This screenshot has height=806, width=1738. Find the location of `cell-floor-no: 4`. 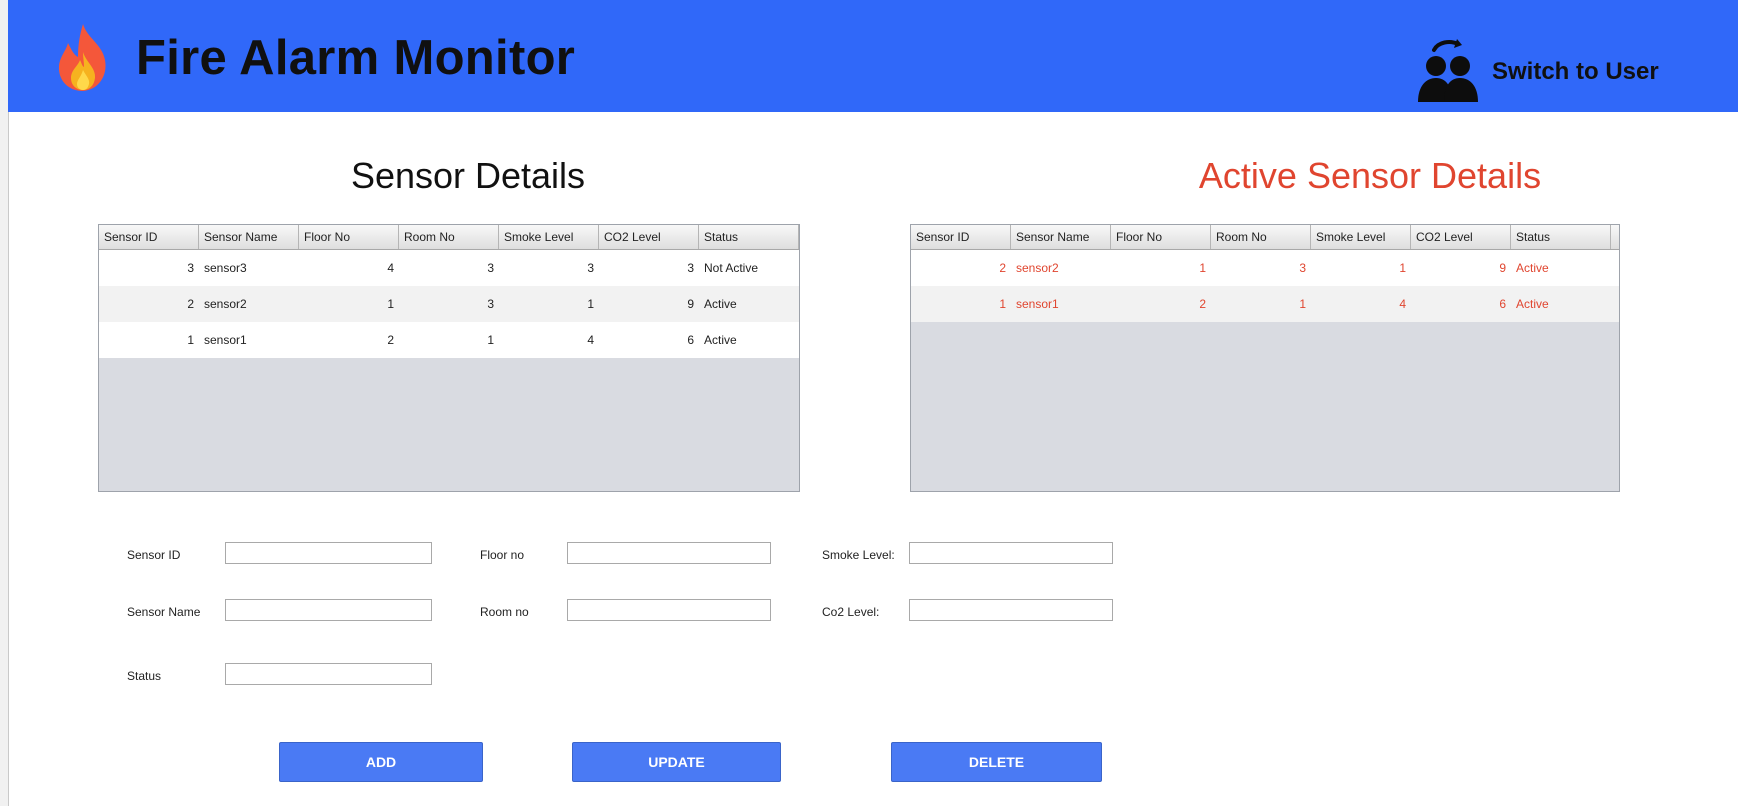

cell-floor-no: 4 is located at coordinates (390, 268).